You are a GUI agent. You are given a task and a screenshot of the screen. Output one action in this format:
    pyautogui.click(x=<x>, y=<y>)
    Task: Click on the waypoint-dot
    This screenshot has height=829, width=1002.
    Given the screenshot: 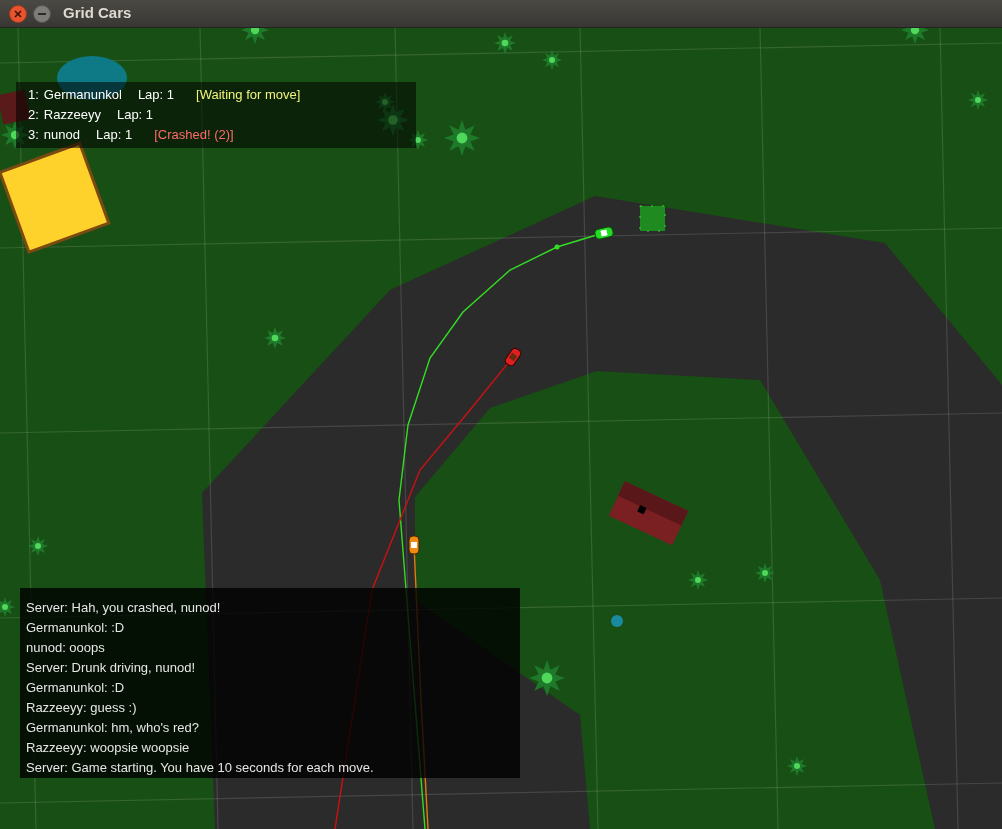 What is the action you would take?
    pyautogui.click(x=557, y=247)
    